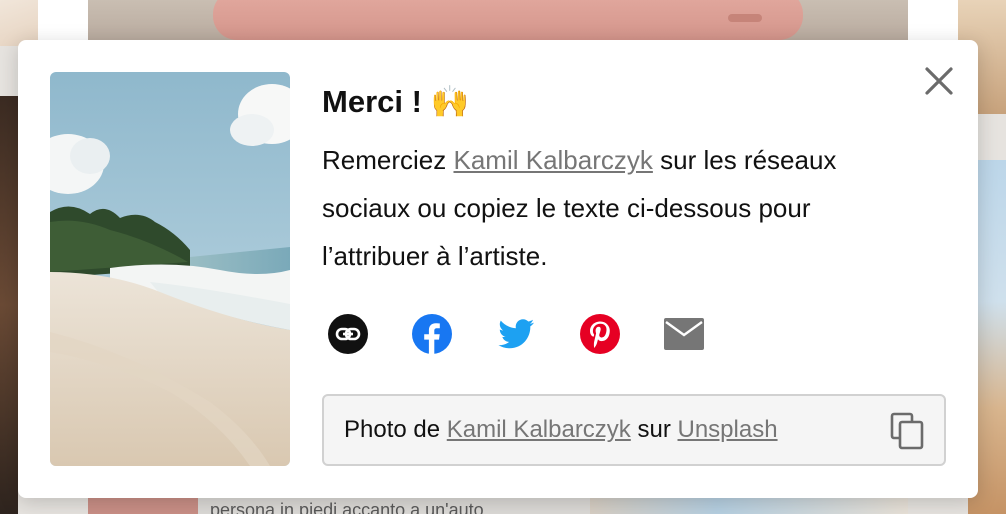 The image size is (1006, 514). I want to click on attribution-text: Photo de Kamil Kalbarczyk sur Unsplash, so click(561, 430).